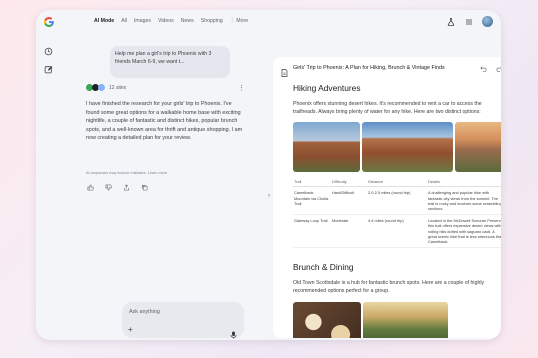 This screenshot has height=358, width=538. I want to click on sources-summary: 12 sites, so click(106, 87).